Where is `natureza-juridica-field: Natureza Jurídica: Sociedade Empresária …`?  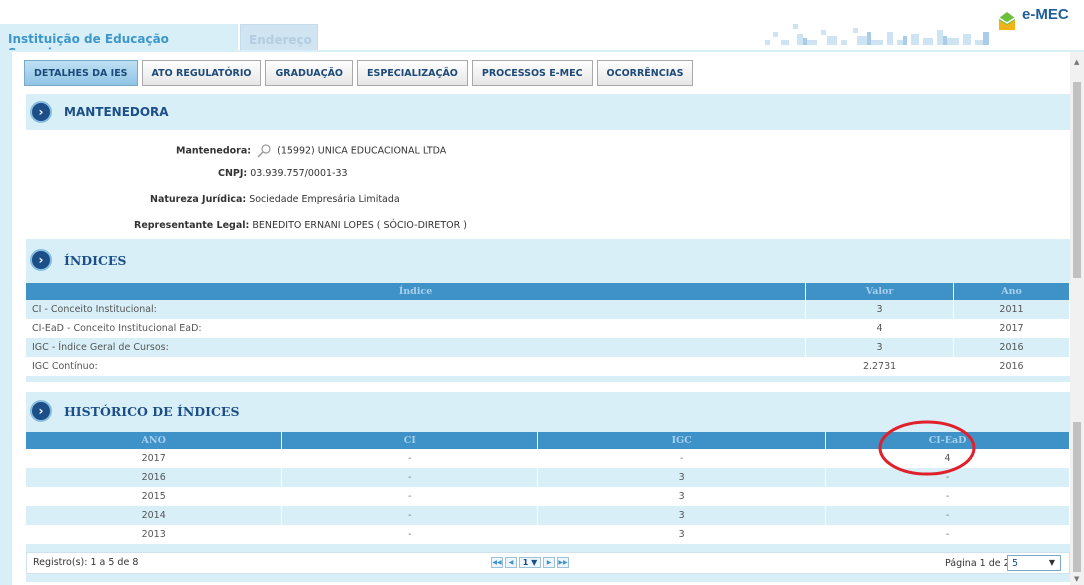
natureza-juridica-field: Natureza Jurídica: Sociedade Empresária … is located at coordinates (275, 199).